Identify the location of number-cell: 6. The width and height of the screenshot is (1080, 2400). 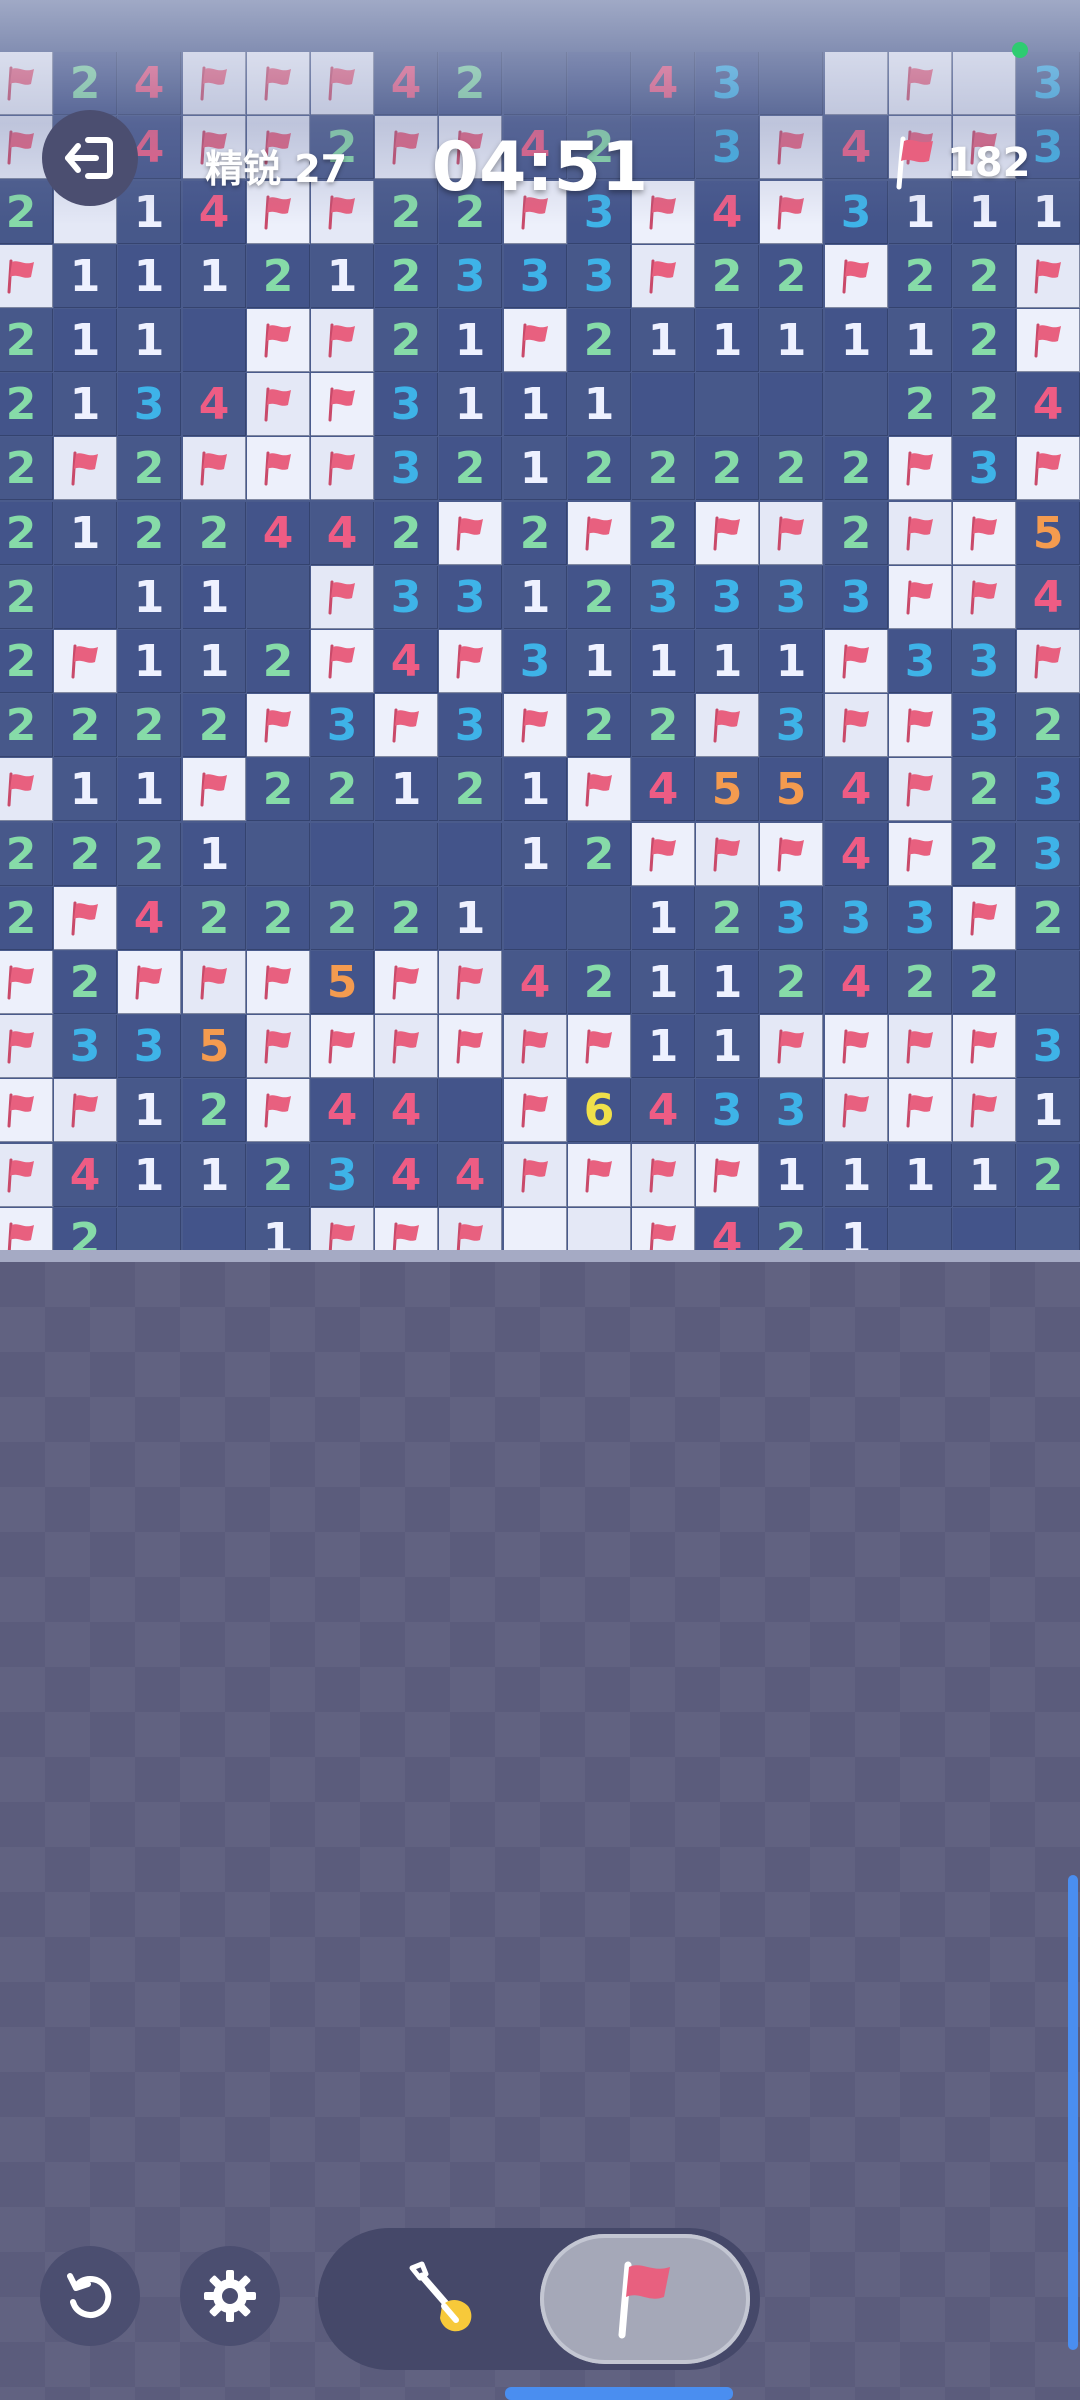
(599, 1110).